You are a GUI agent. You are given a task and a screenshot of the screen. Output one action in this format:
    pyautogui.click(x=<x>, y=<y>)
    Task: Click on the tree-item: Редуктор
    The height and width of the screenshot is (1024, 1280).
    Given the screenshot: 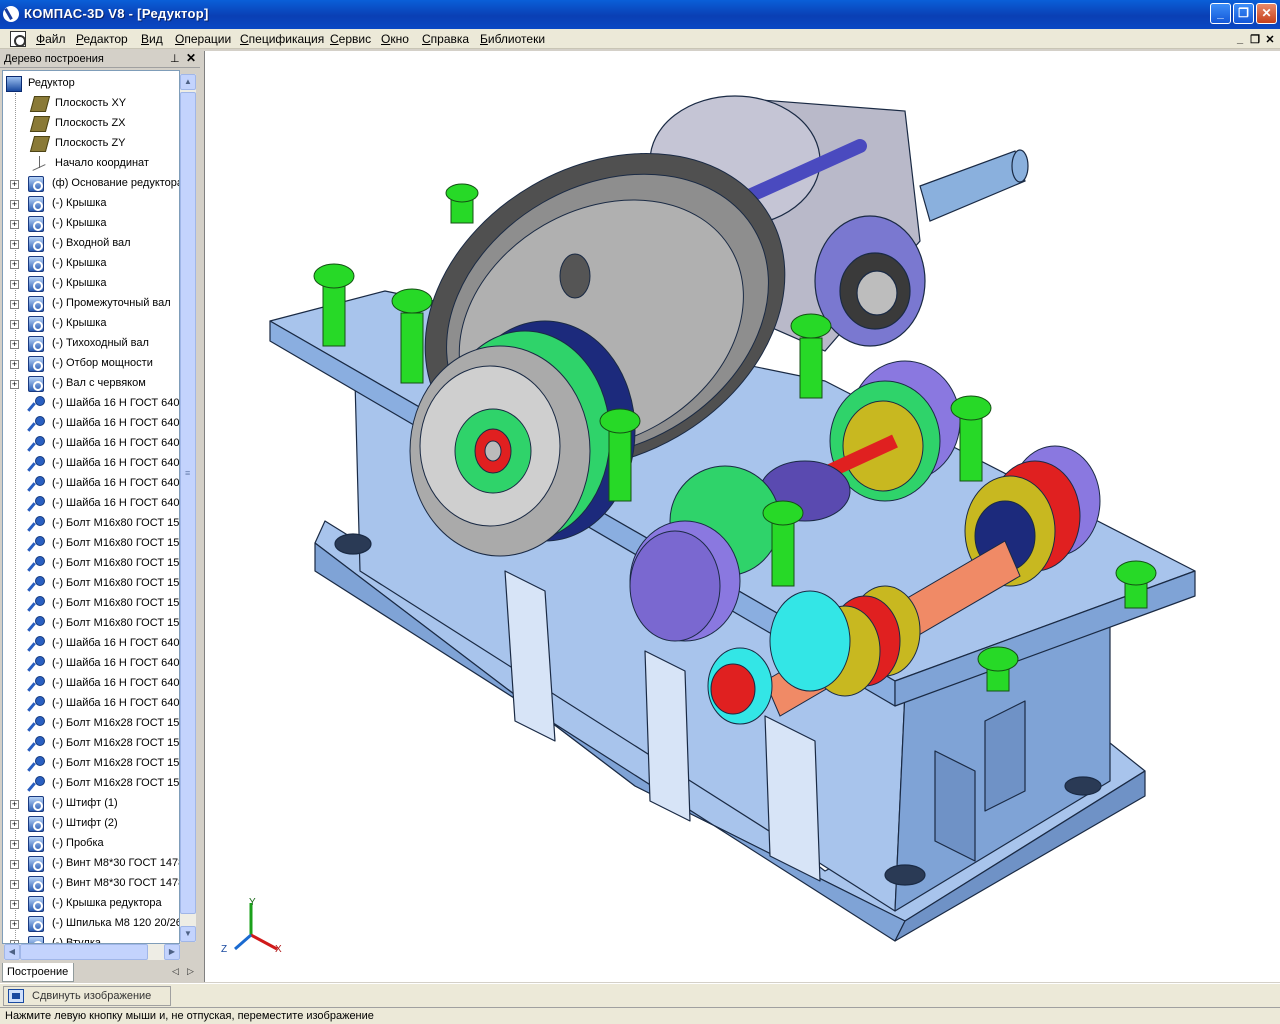 What is the action you would take?
    pyautogui.click(x=91, y=84)
    